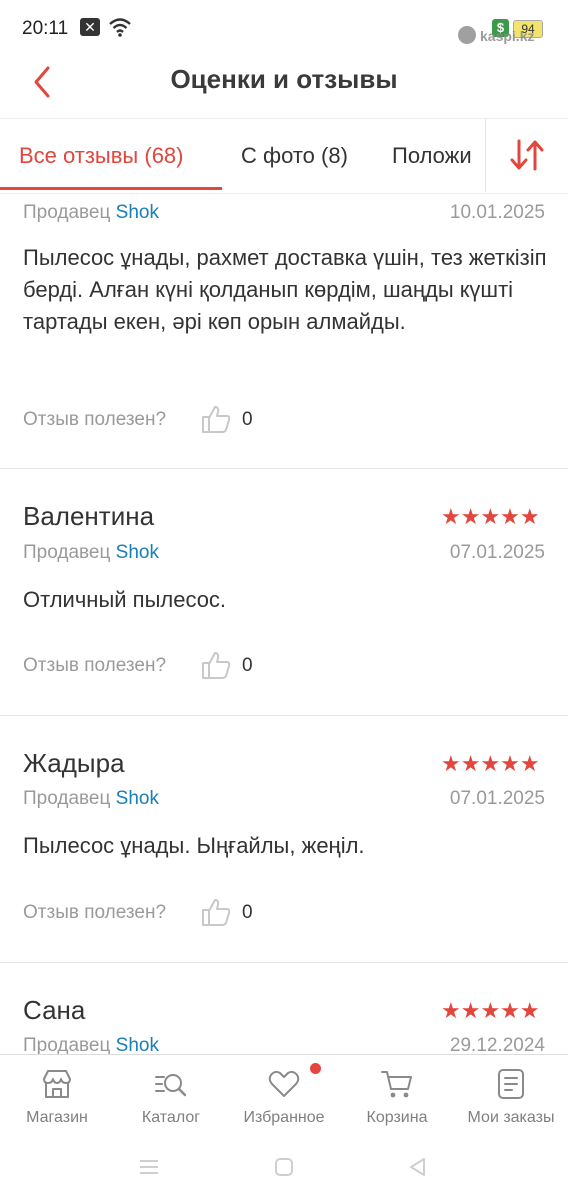 The height and width of the screenshot is (1200, 568). Describe the element at coordinates (89, 516) in the screenshot. I see `reviewer-name: Валентина` at that location.